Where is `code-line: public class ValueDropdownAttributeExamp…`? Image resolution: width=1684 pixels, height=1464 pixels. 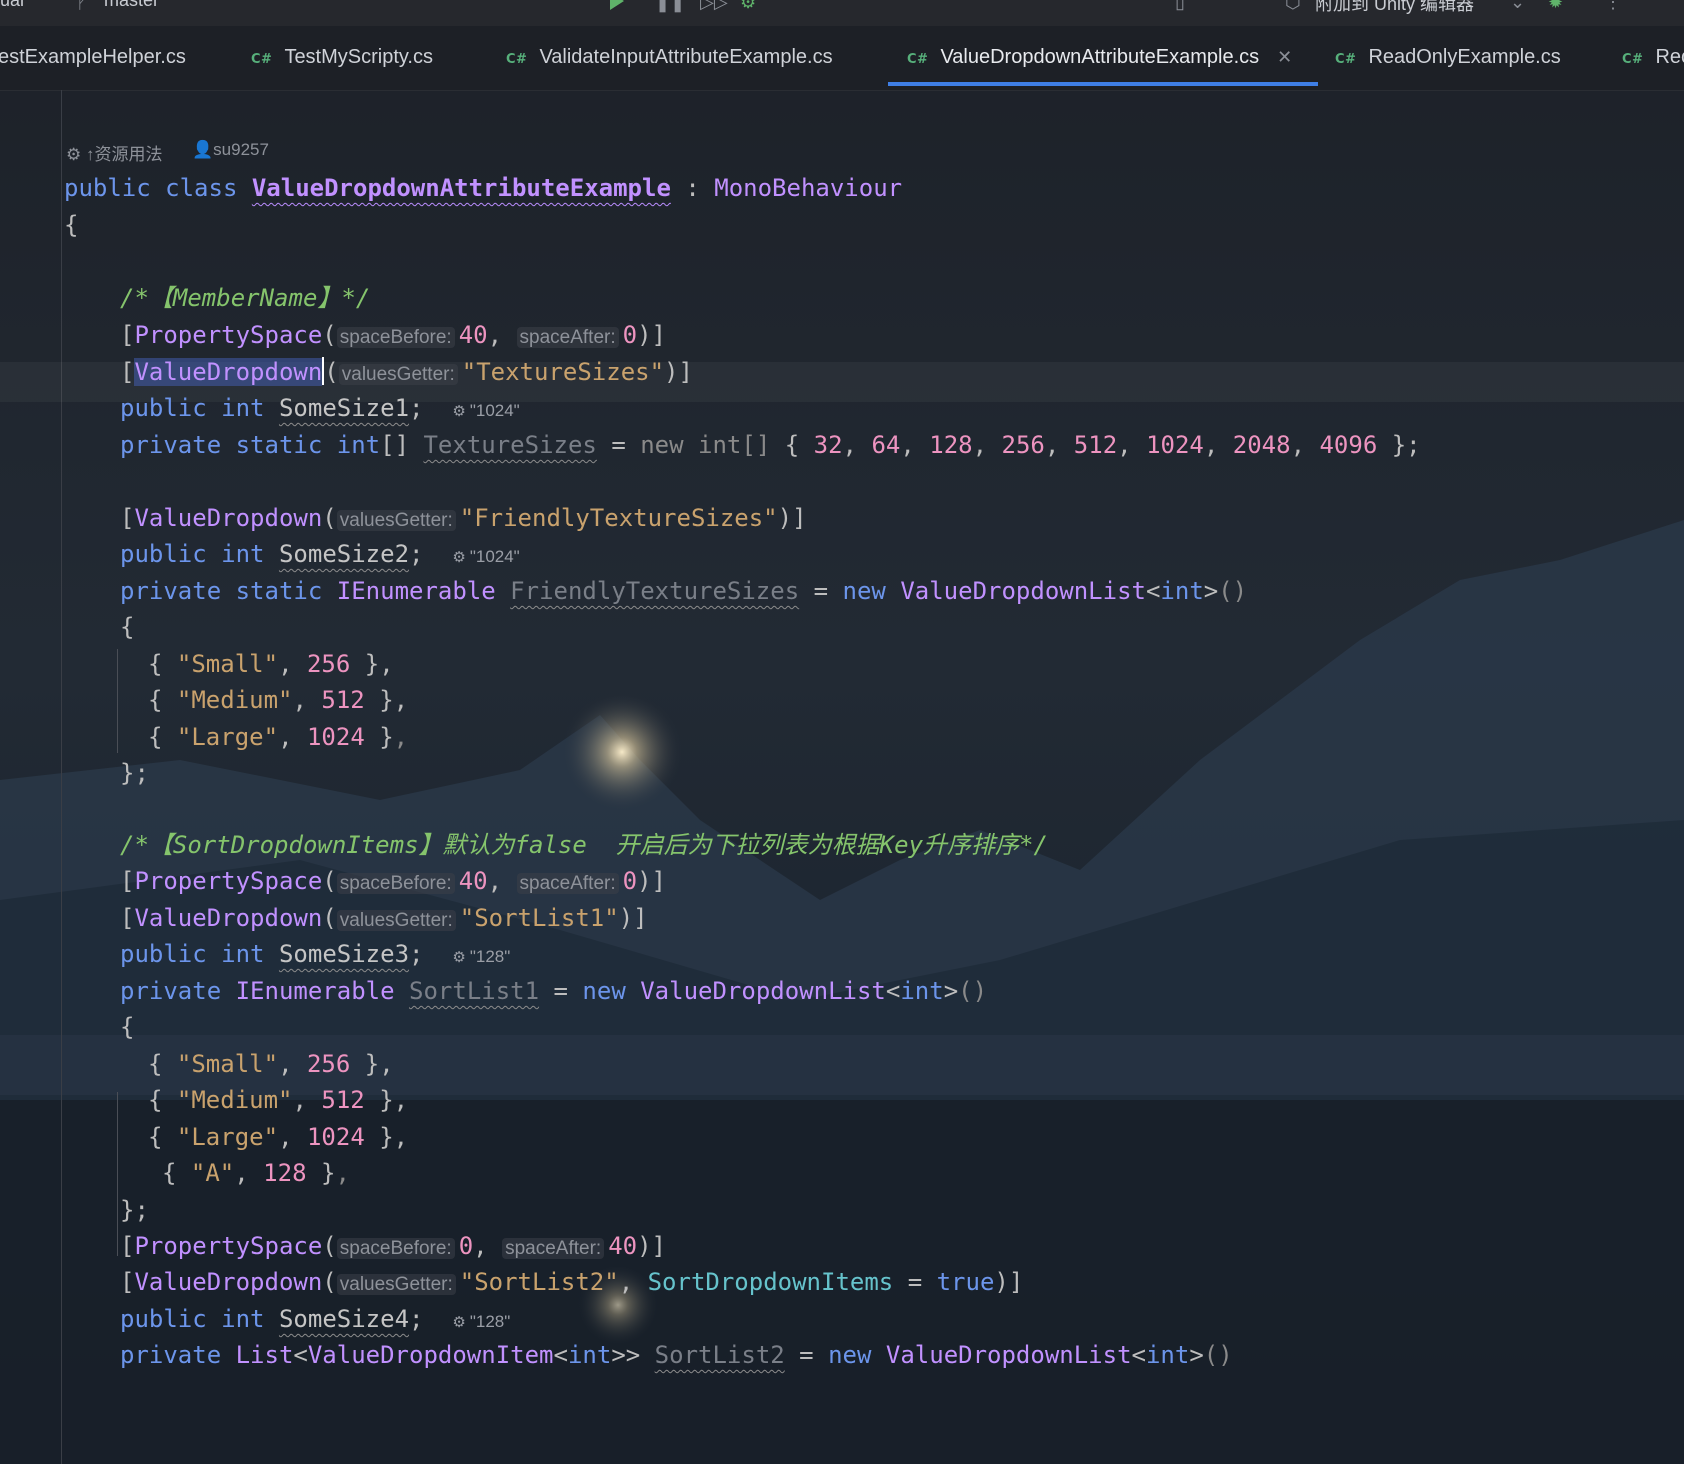
code-line: public class ValueDropdownAttributeExamp… is located at coordinates (483, 188).